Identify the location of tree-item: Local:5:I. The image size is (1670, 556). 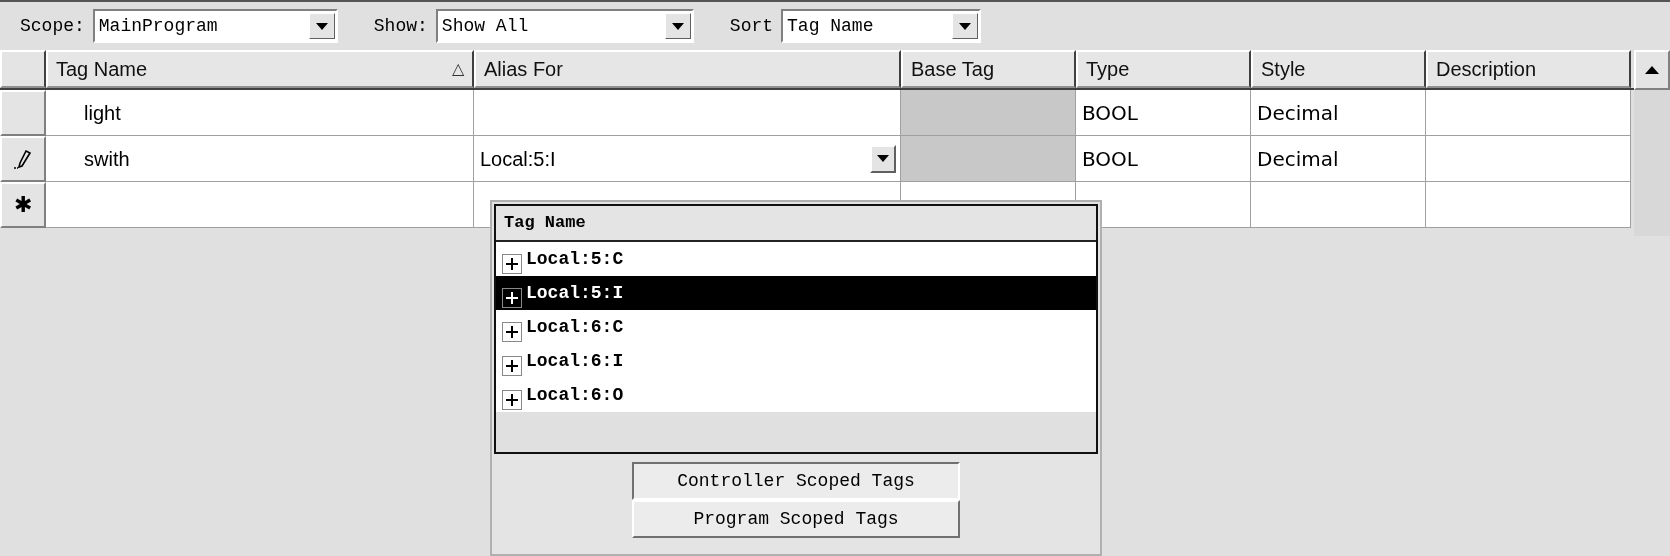
(796, 293).